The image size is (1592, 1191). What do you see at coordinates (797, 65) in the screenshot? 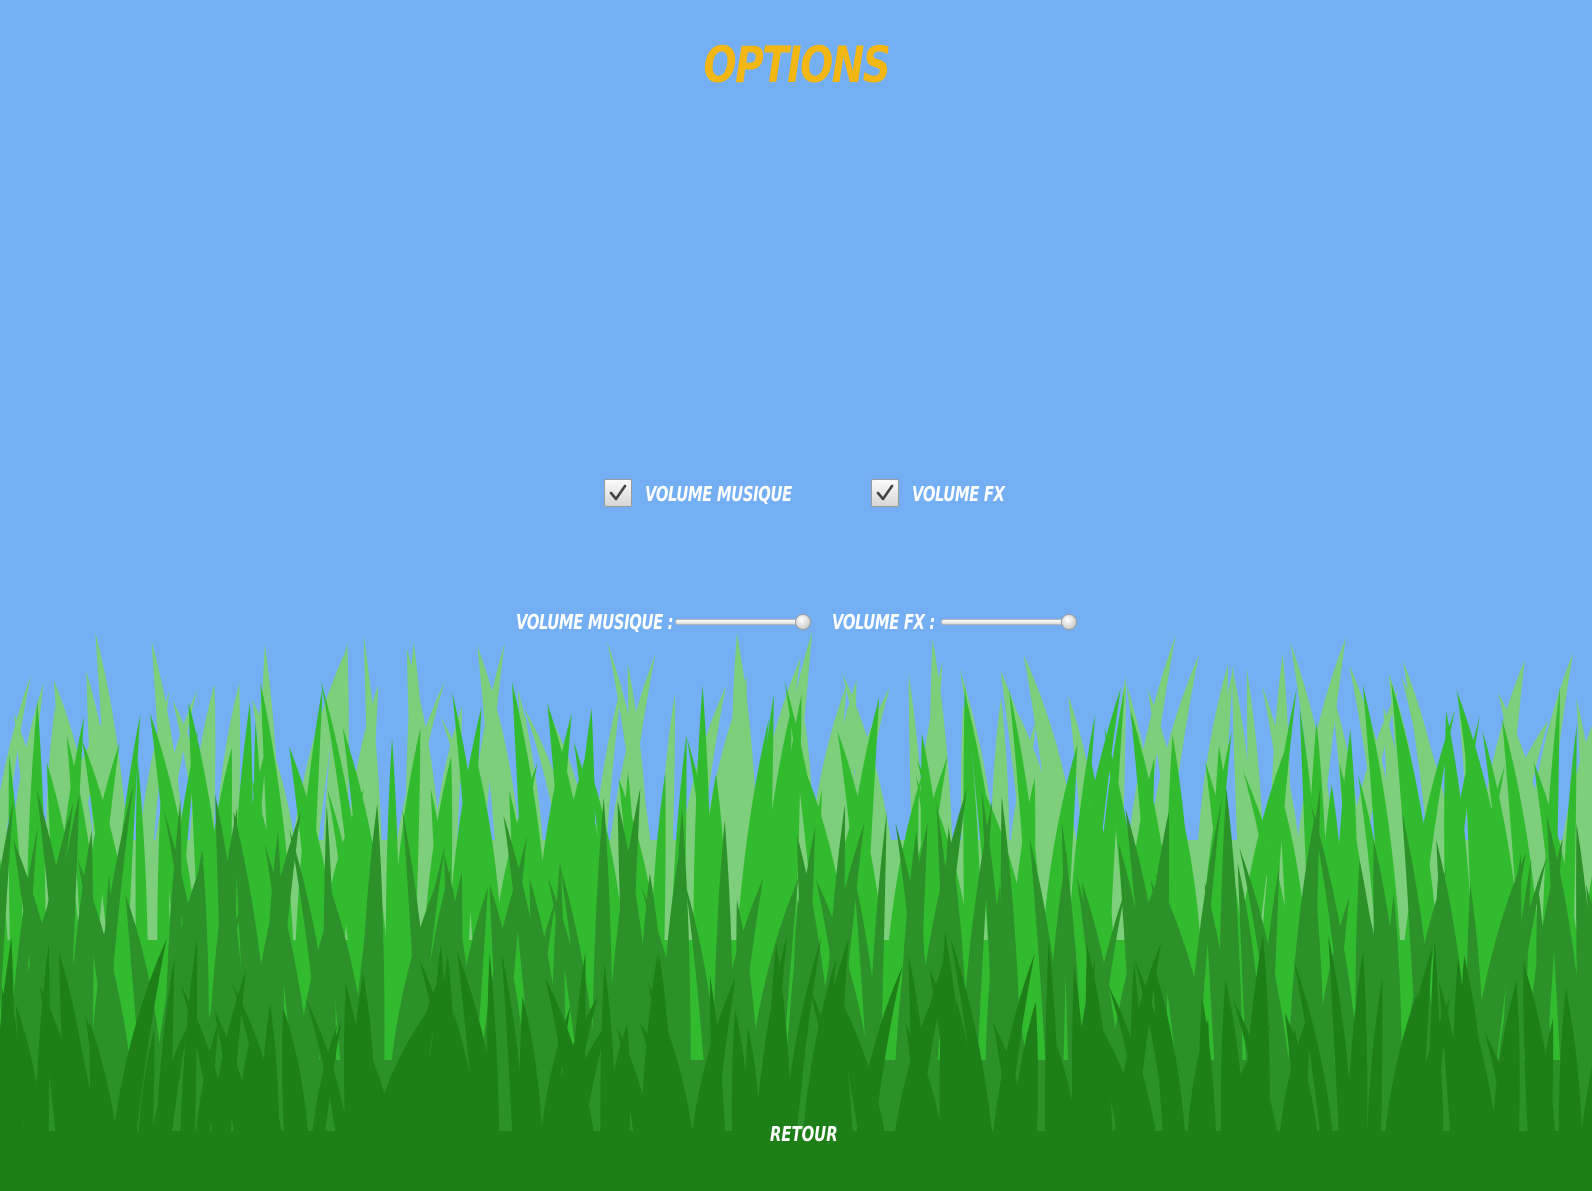
I see `page-title: OPTIONS` at bounding box center [797, 65].